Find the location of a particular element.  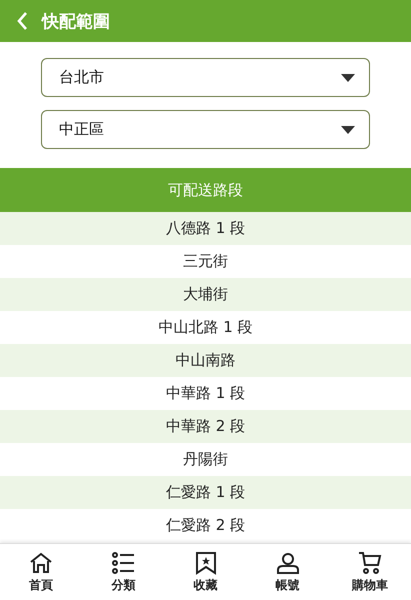

table-row: 八德路 1 段 is located at coordinates (205, 228).